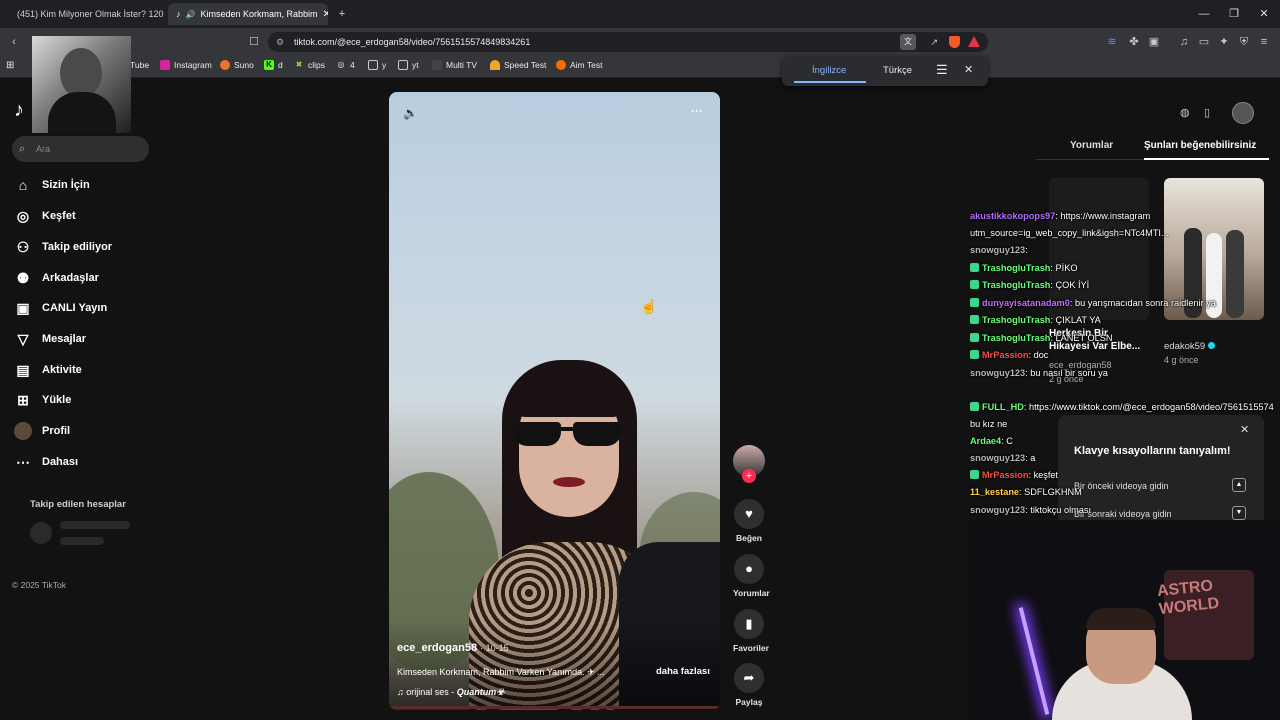 The image size is (1280, 720). Describe the element at coordinates (1121, 619) in the screenshot. I see `streamer-hair` at that location.